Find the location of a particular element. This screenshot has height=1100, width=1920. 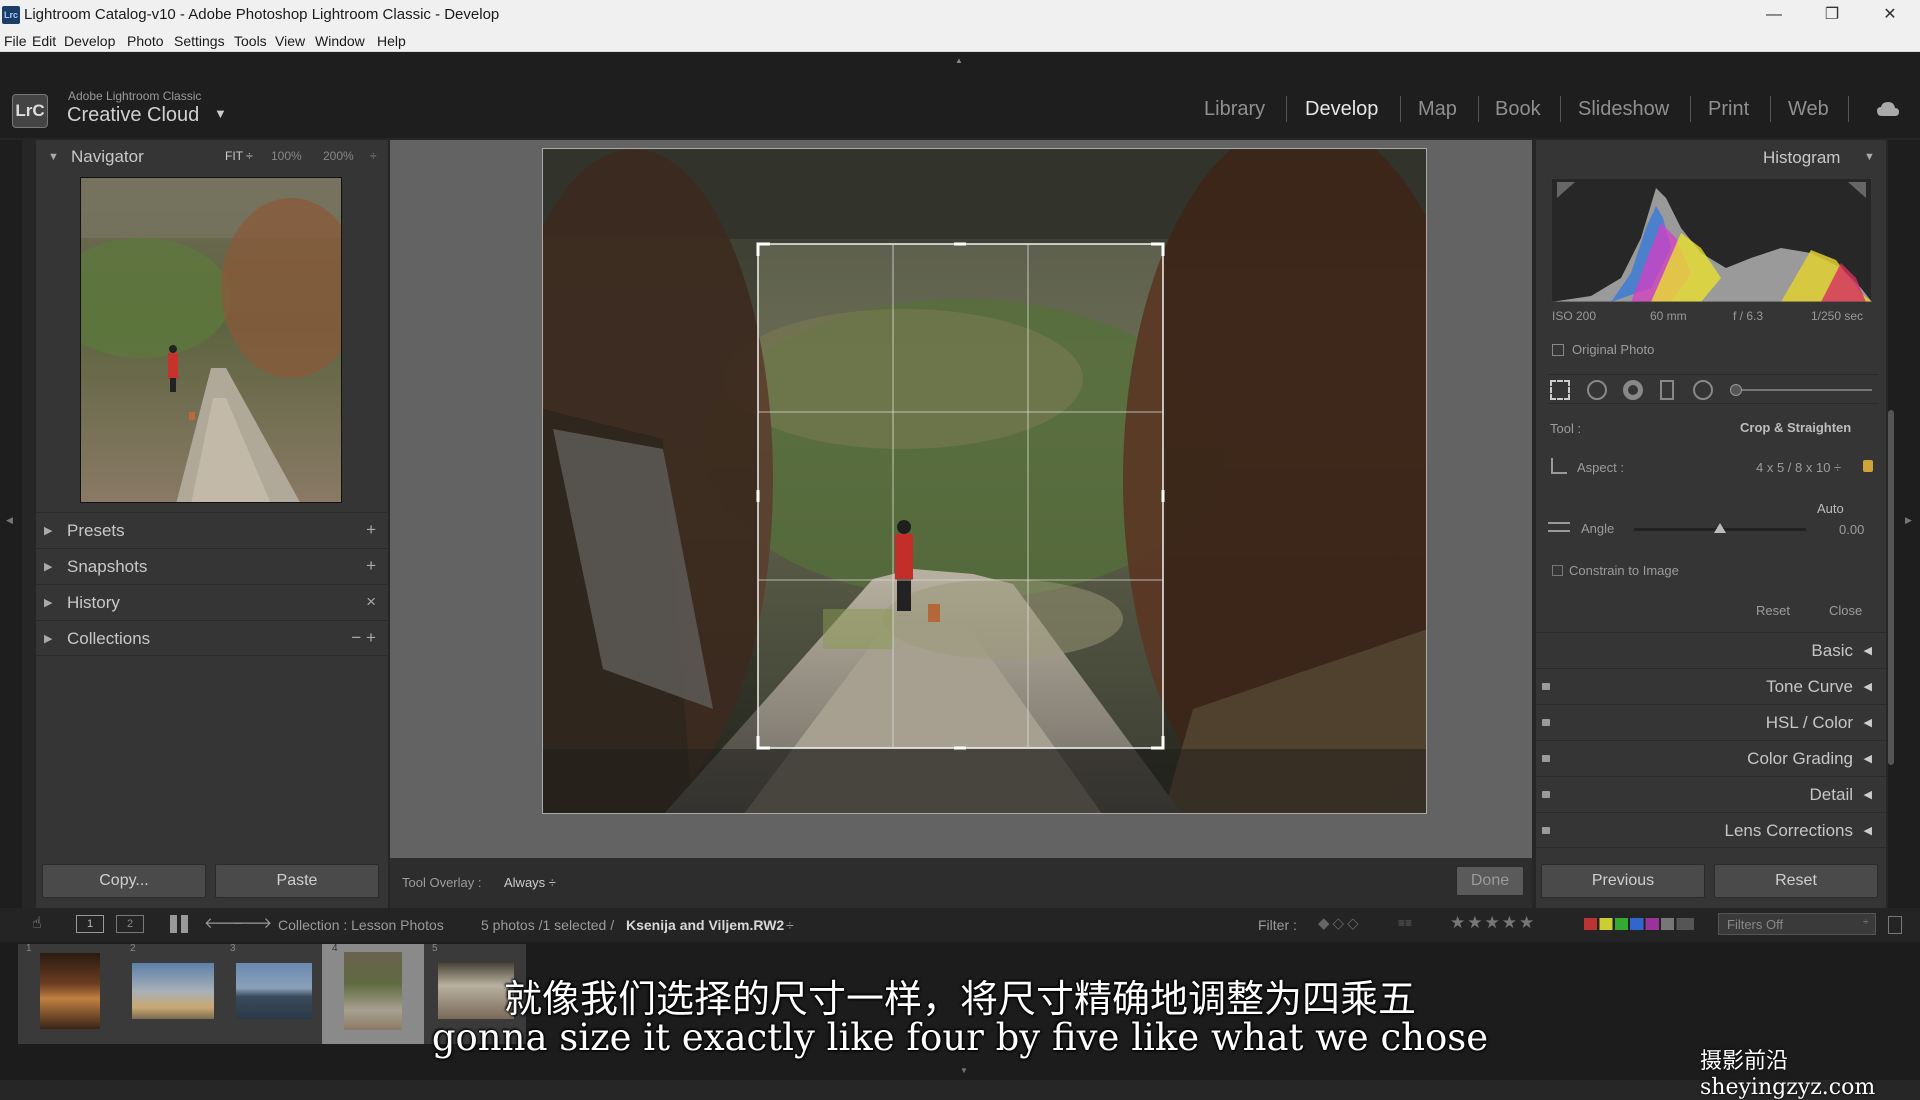

minimize-button: — is located at coordinates (1774, 15).